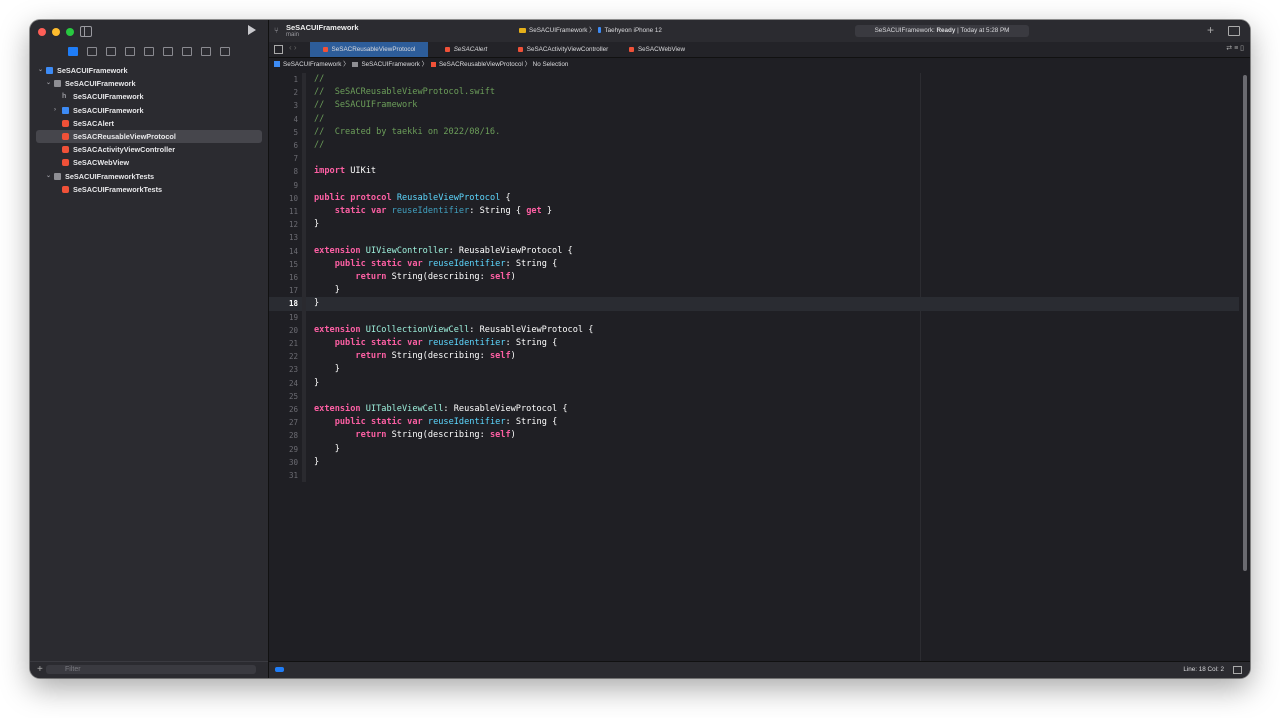  Describe the element at coordinates (149, 123) in the screenshot. I see `navigator-item: SeSACAlert` at that location.